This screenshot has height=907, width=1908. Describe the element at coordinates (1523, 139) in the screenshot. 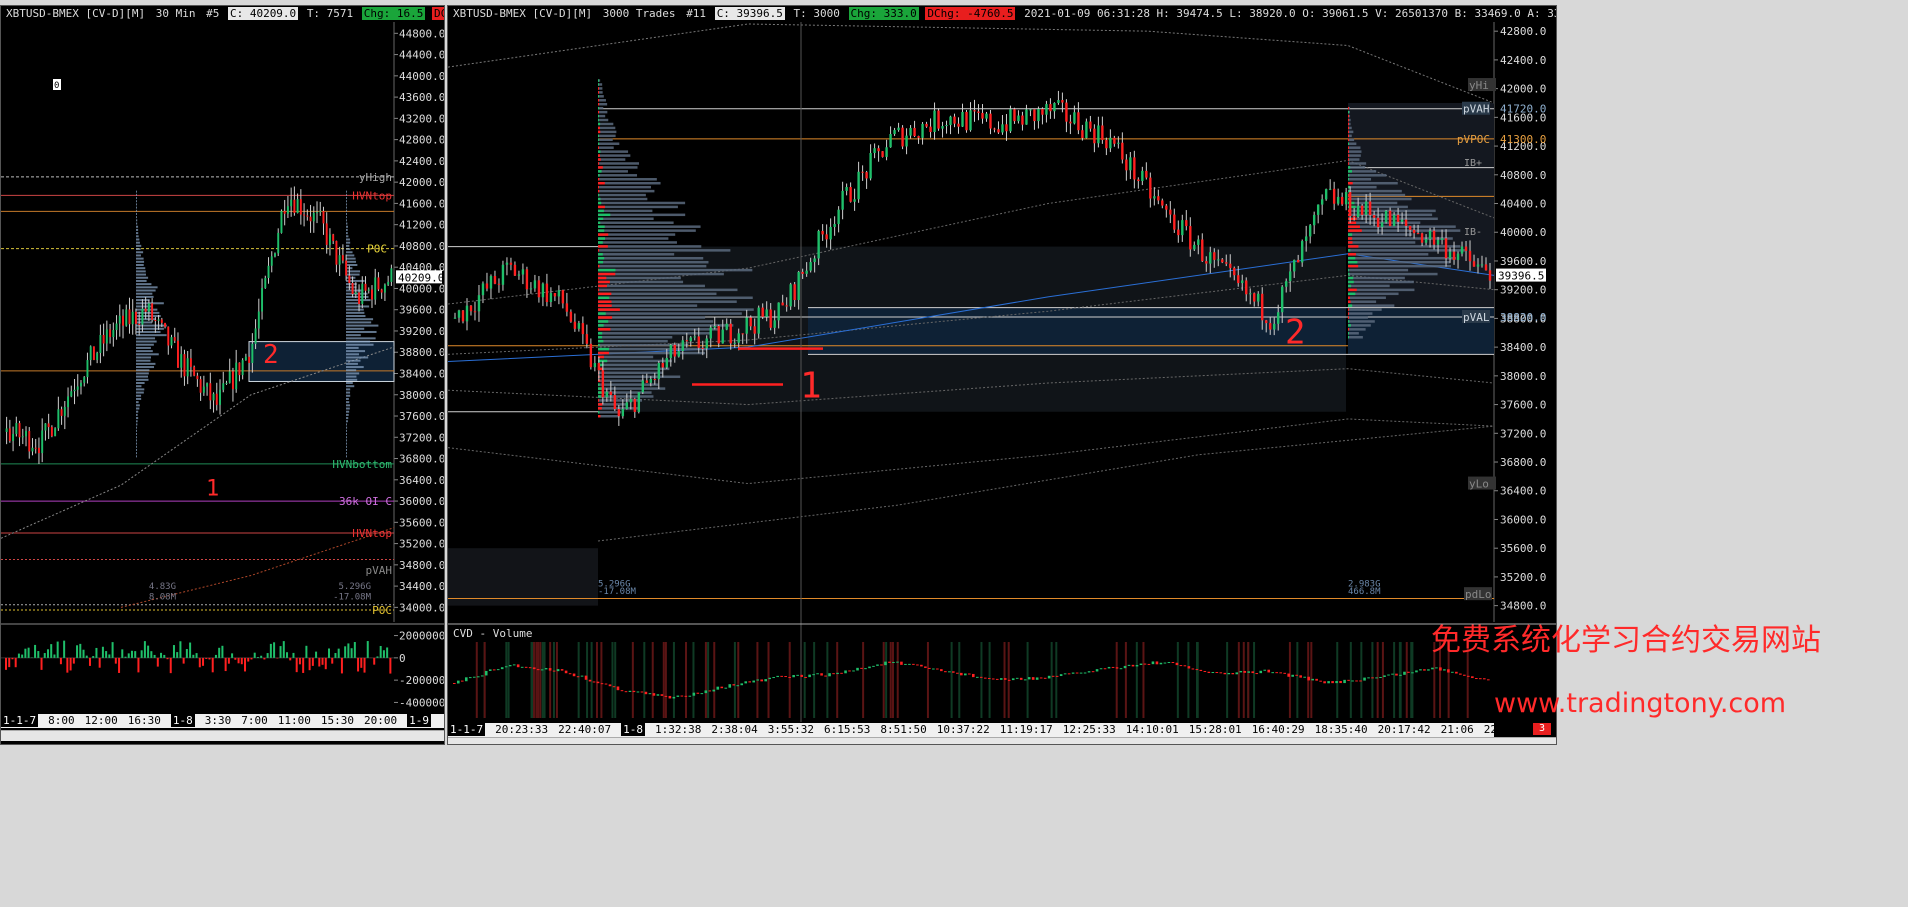

I see `right-label-pvpoc-val: 41300.0` at that location.